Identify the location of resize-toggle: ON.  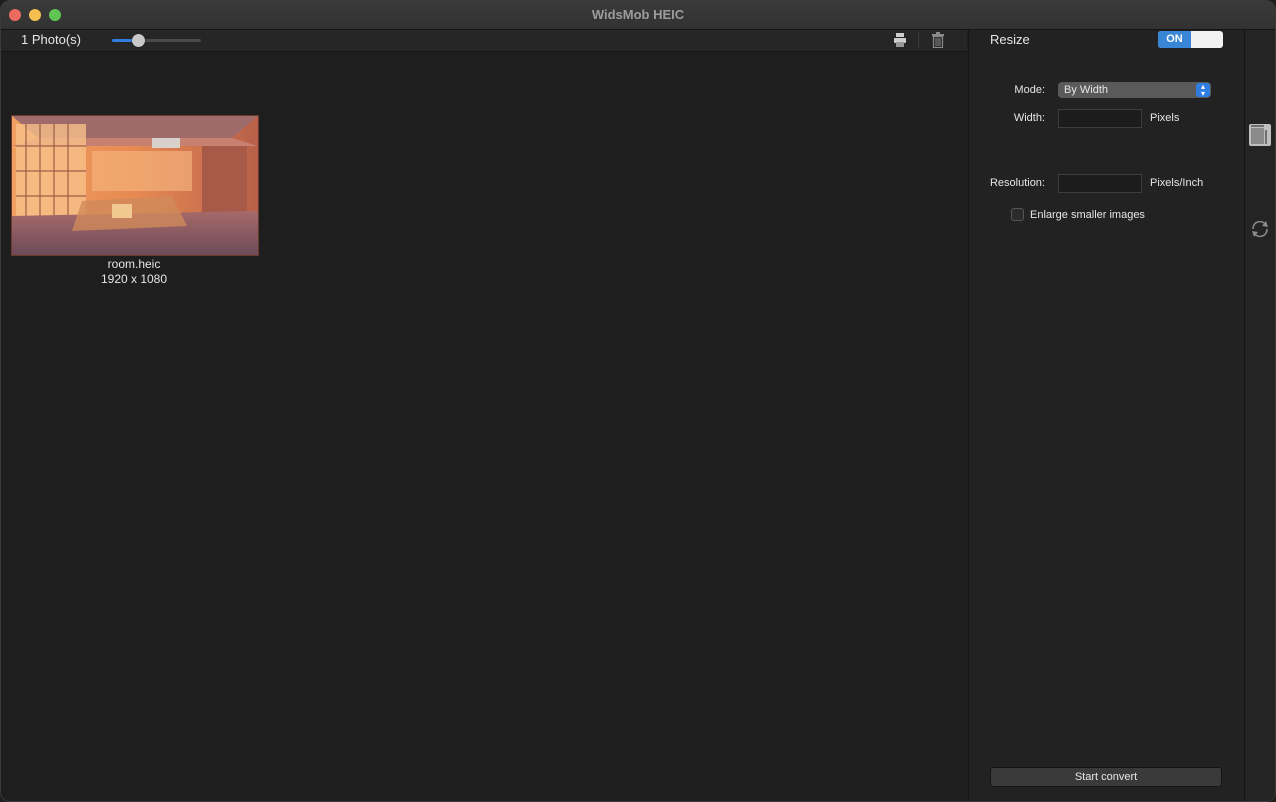
(1190, 39).